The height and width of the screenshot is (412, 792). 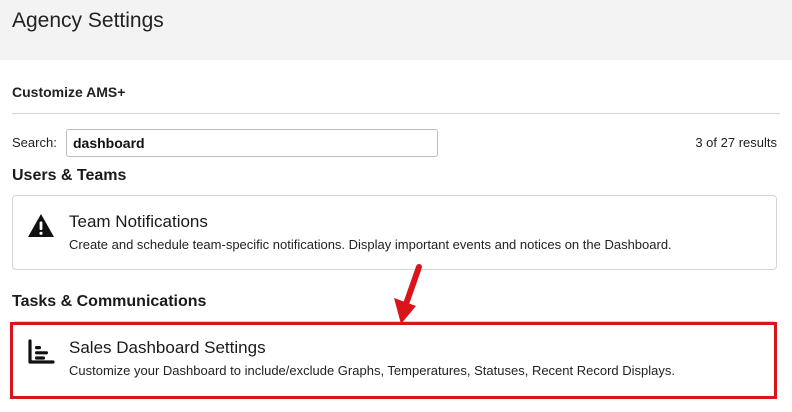 I want to click on results-count: 3 of 27 results, so click(x=736, y=142).